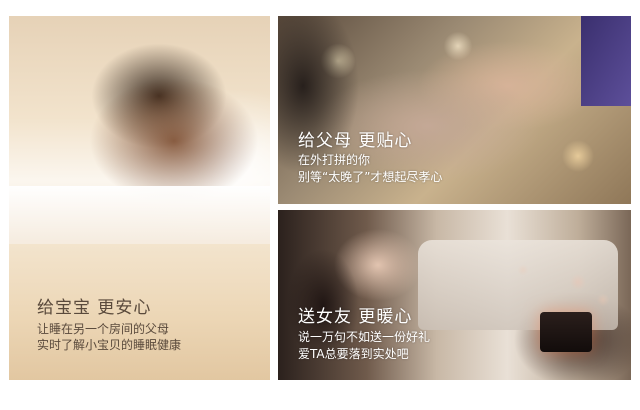 The height and width of the screenshot is (410, 640). What do you see at coordinates (103, 329) in the screenshot?
I see `panel-baby-line-1: 让睡在另一个房间的父母` at bounding box center [103, 329].